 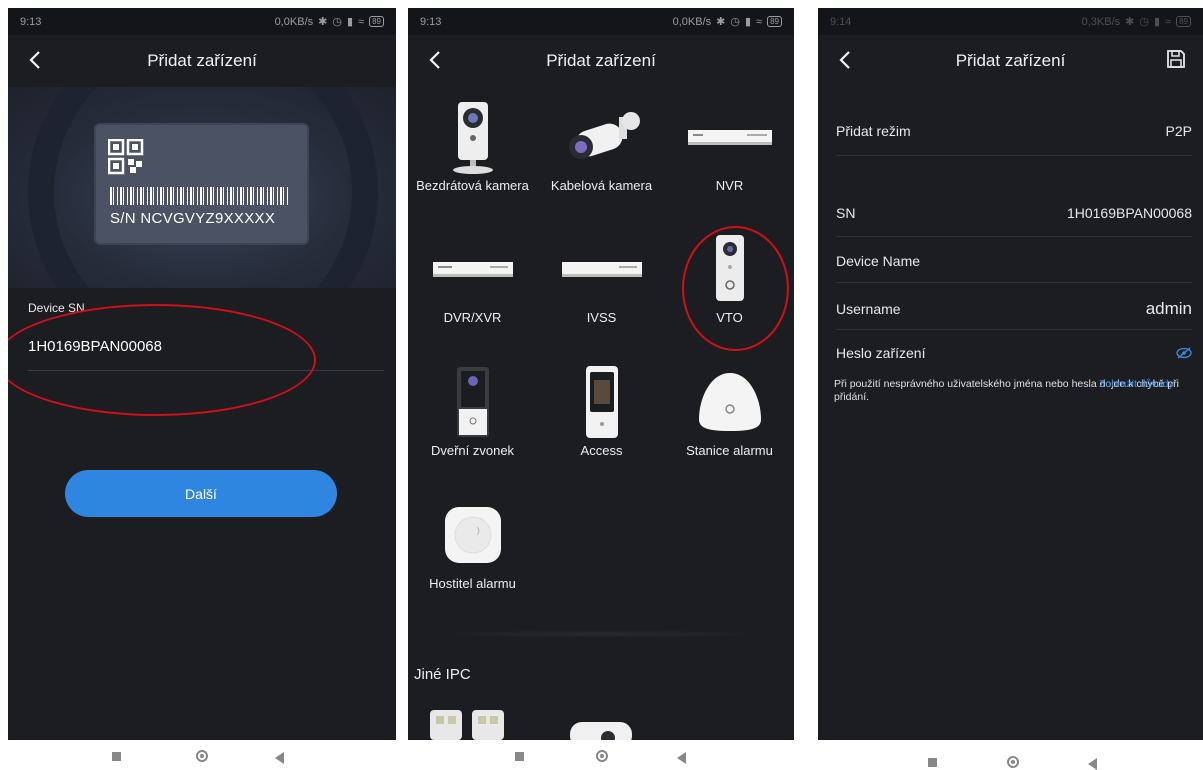 I want to click on device-label-illustration: S/N NCVGVYZ9XXXXX, so click(x=202, y=187).